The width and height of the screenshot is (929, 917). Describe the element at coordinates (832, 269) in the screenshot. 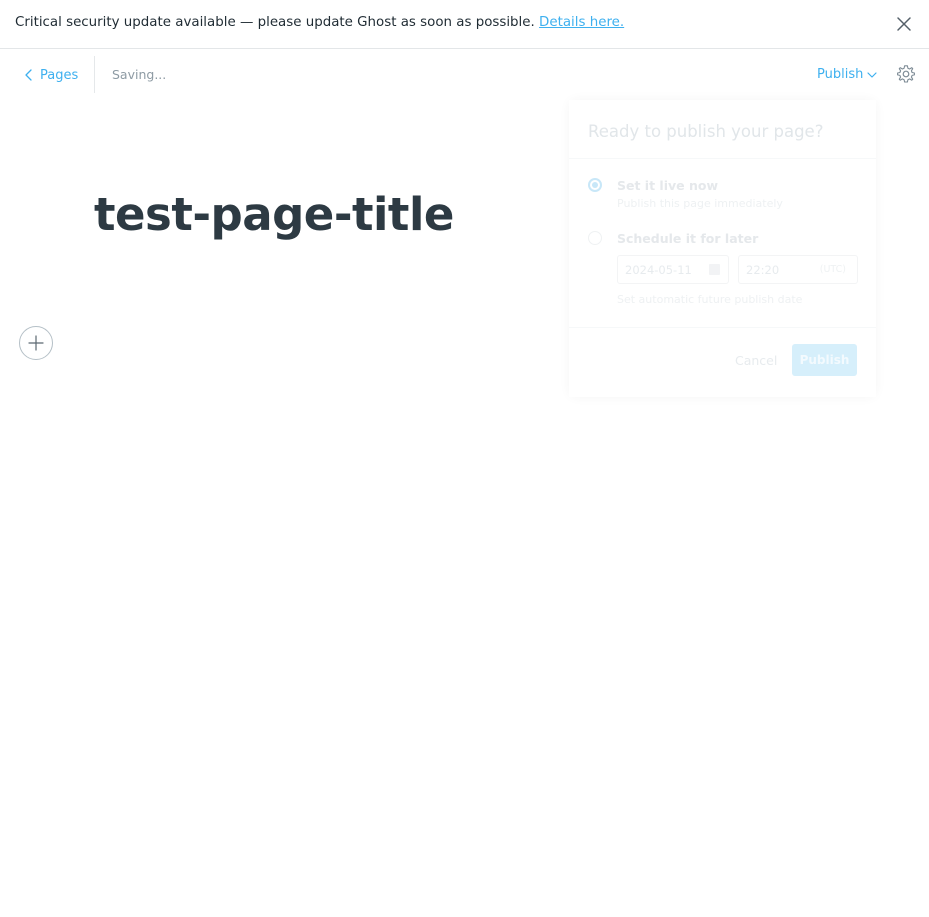

I see `timezone-label: (UTC)` at that location.